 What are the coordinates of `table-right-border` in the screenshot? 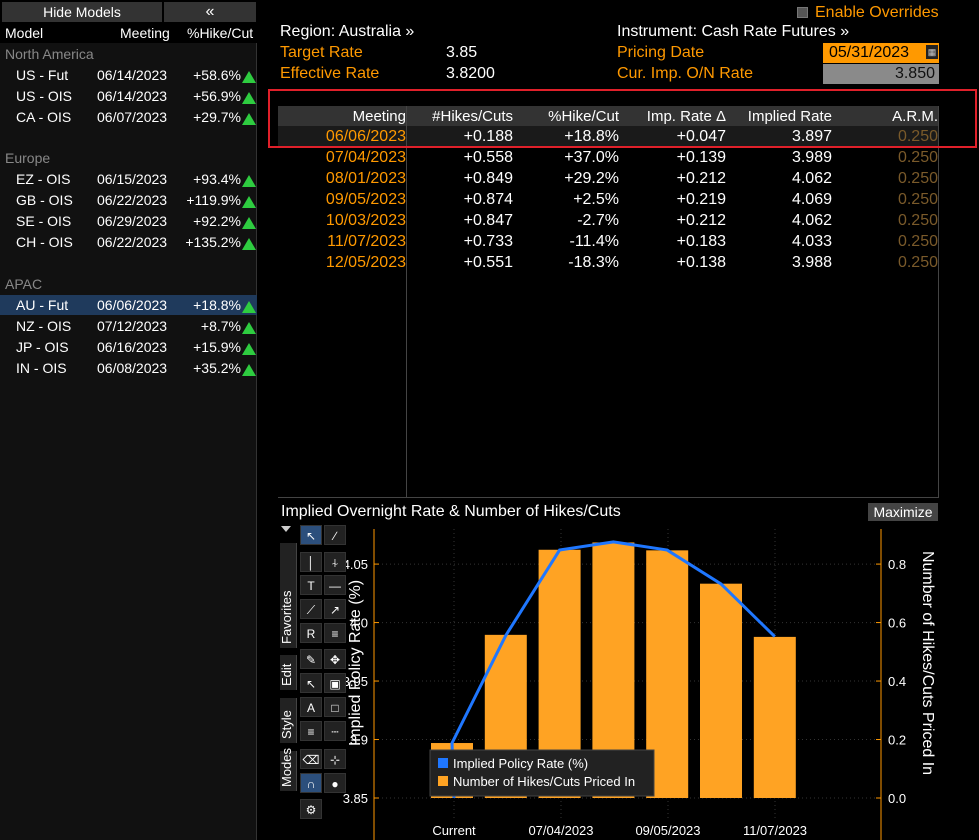 It's located at (938, 302).